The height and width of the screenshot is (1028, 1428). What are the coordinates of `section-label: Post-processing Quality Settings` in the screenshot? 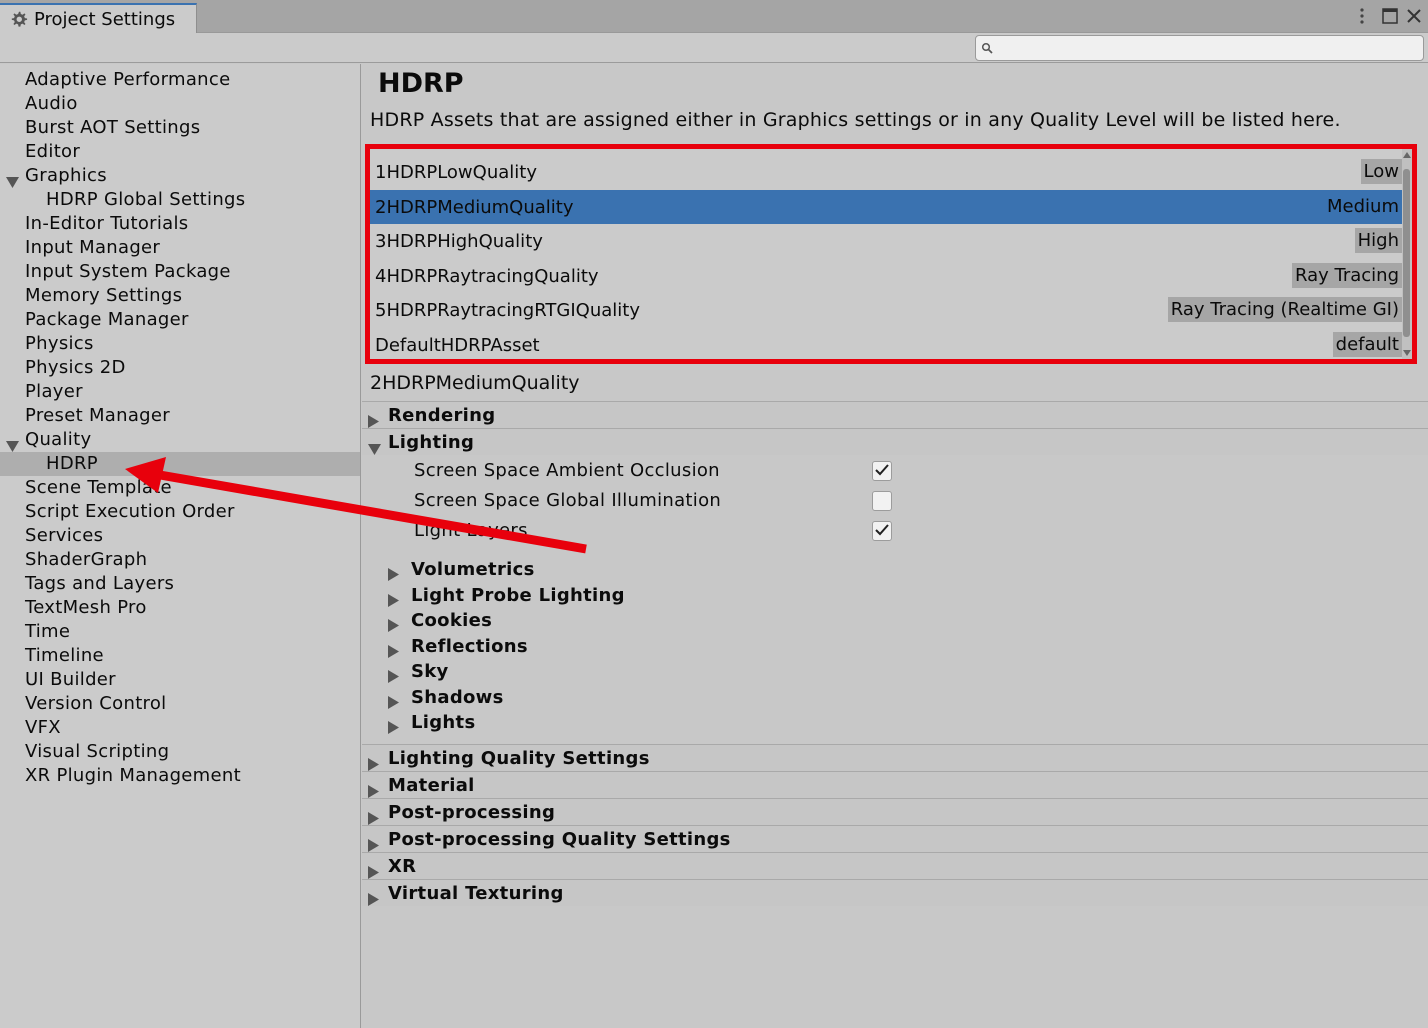 It's located at (559, 839).